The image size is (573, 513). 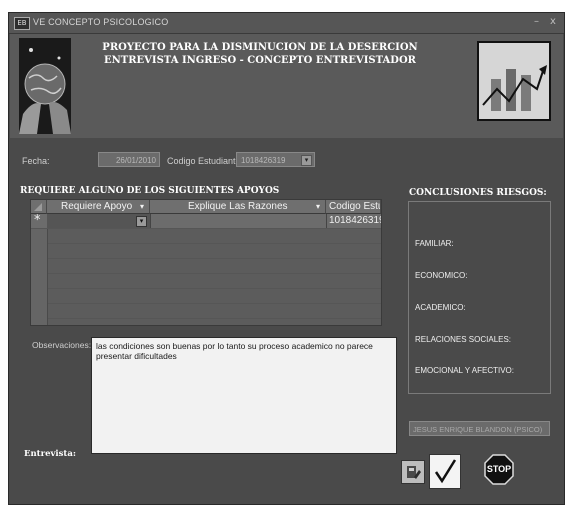 What do you see at coordinates (263, 160) in the screenshot?
I see `codigo-estudiante-value: 1018426319` at bounding box center [263, 160].